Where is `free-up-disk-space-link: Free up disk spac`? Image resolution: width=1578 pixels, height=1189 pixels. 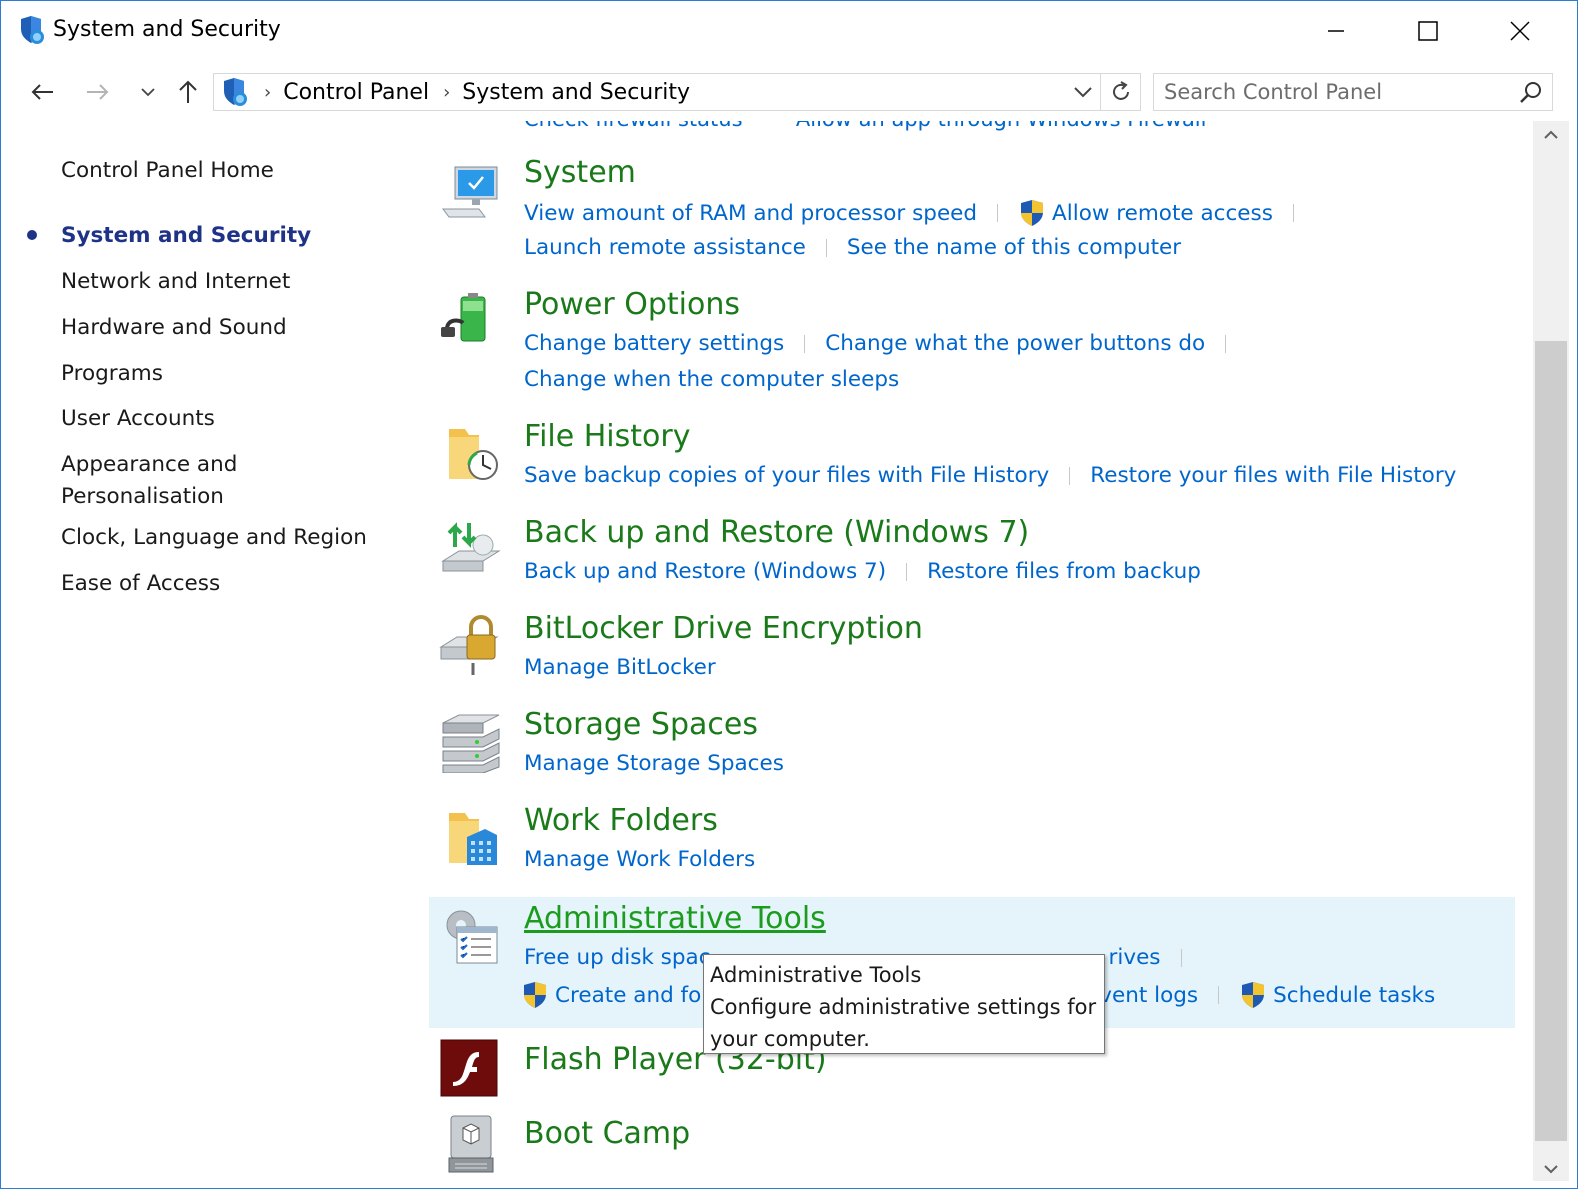 free-up-disk-space-link: Free up disk spac is located at coordinates (617, 957).